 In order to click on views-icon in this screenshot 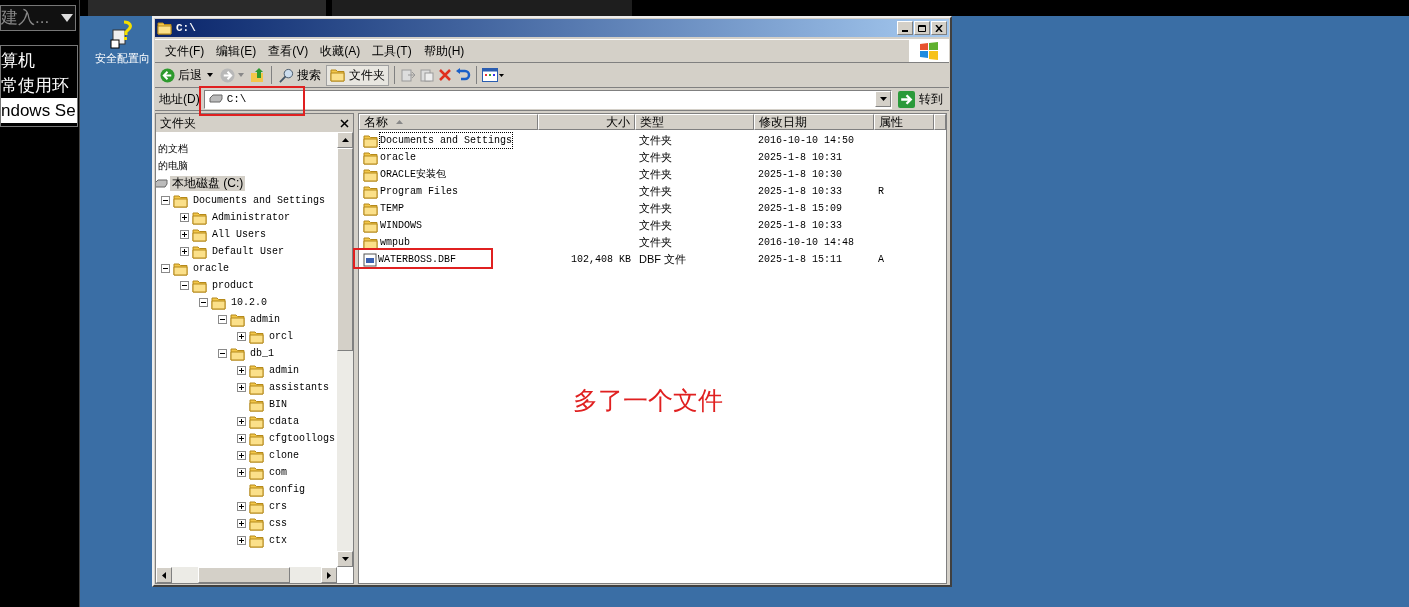, I will do `click(493, 75)`.